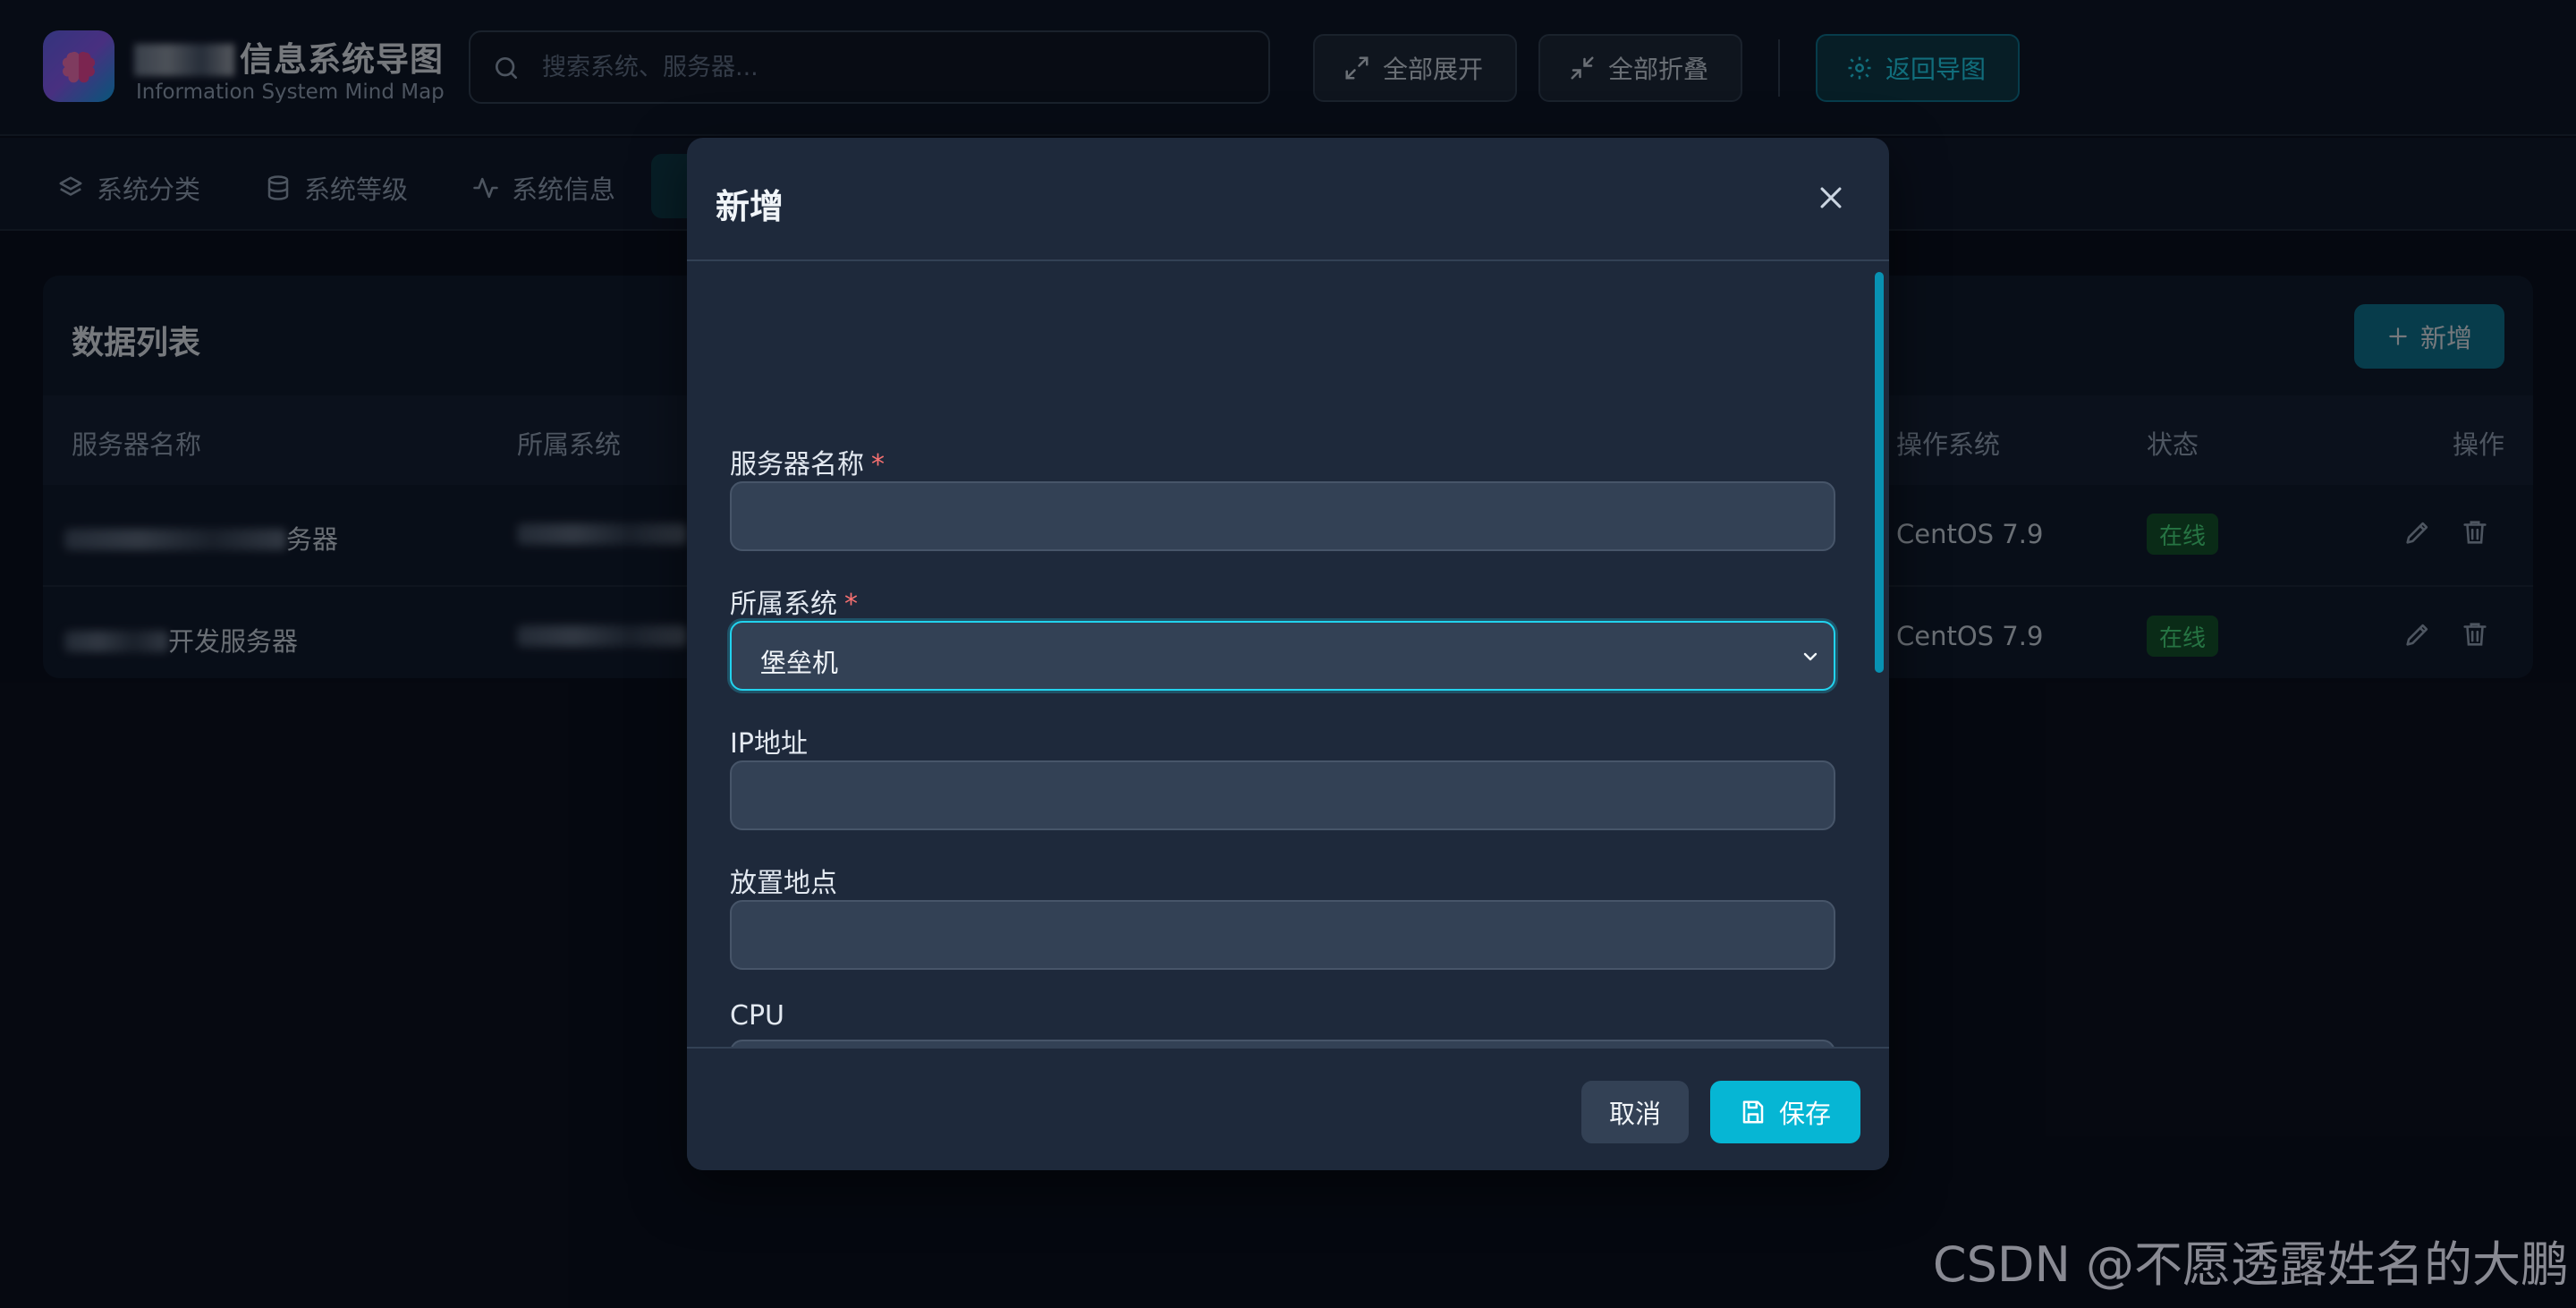 The width and height of the screenshot is (2576, 1308). What do you see at coordinates (1282, 935) in the screenshot?
I see `location-field` at bounding box center [1282, 935].